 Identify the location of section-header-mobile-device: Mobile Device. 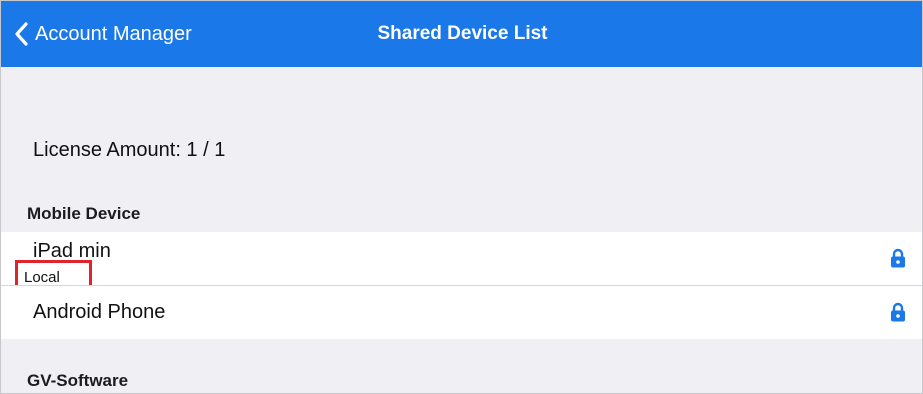
(84, 213).